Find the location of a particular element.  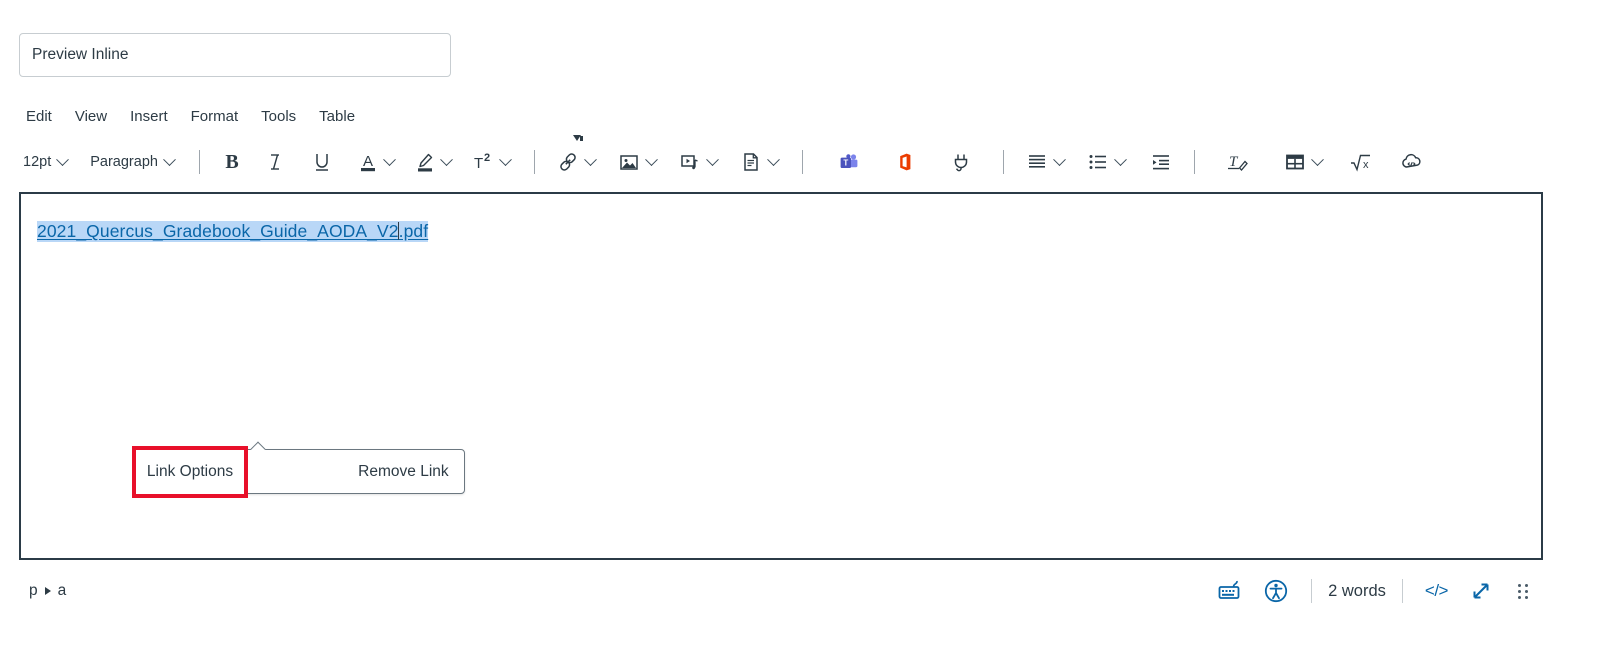

svg-text: 2 is located at coordinates (487, 158).